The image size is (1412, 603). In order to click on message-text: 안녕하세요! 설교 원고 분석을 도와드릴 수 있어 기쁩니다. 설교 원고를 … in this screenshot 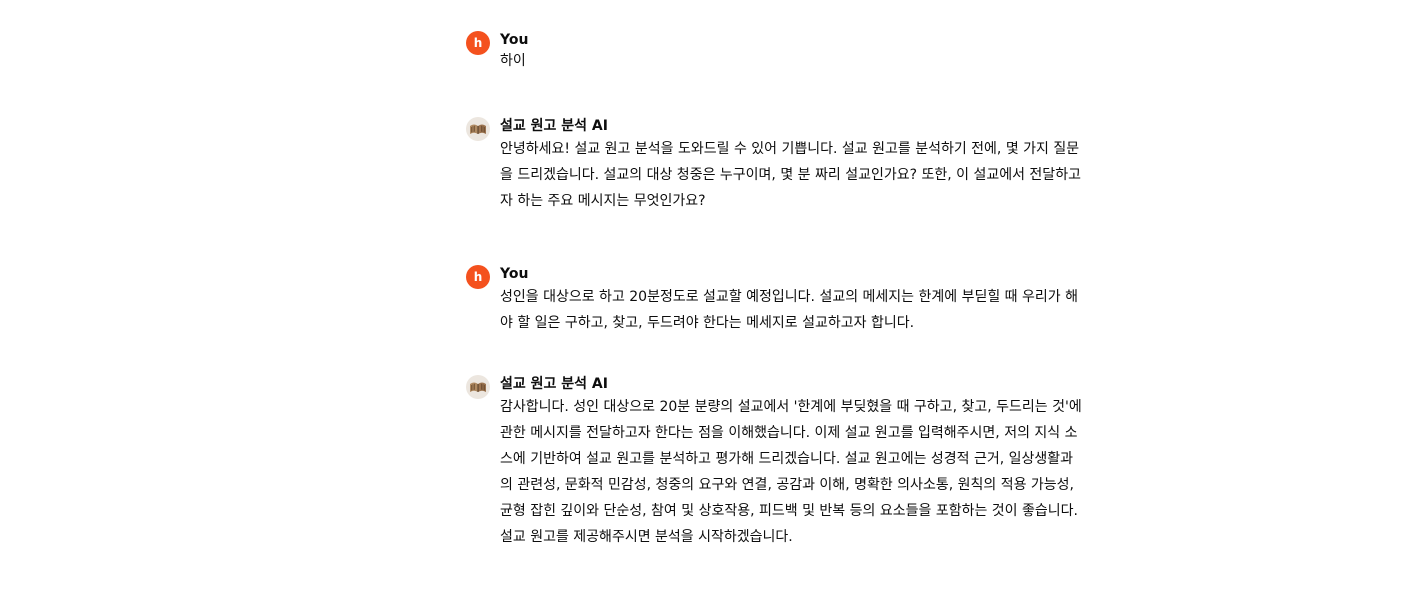, I will do `click(790, 175)`.